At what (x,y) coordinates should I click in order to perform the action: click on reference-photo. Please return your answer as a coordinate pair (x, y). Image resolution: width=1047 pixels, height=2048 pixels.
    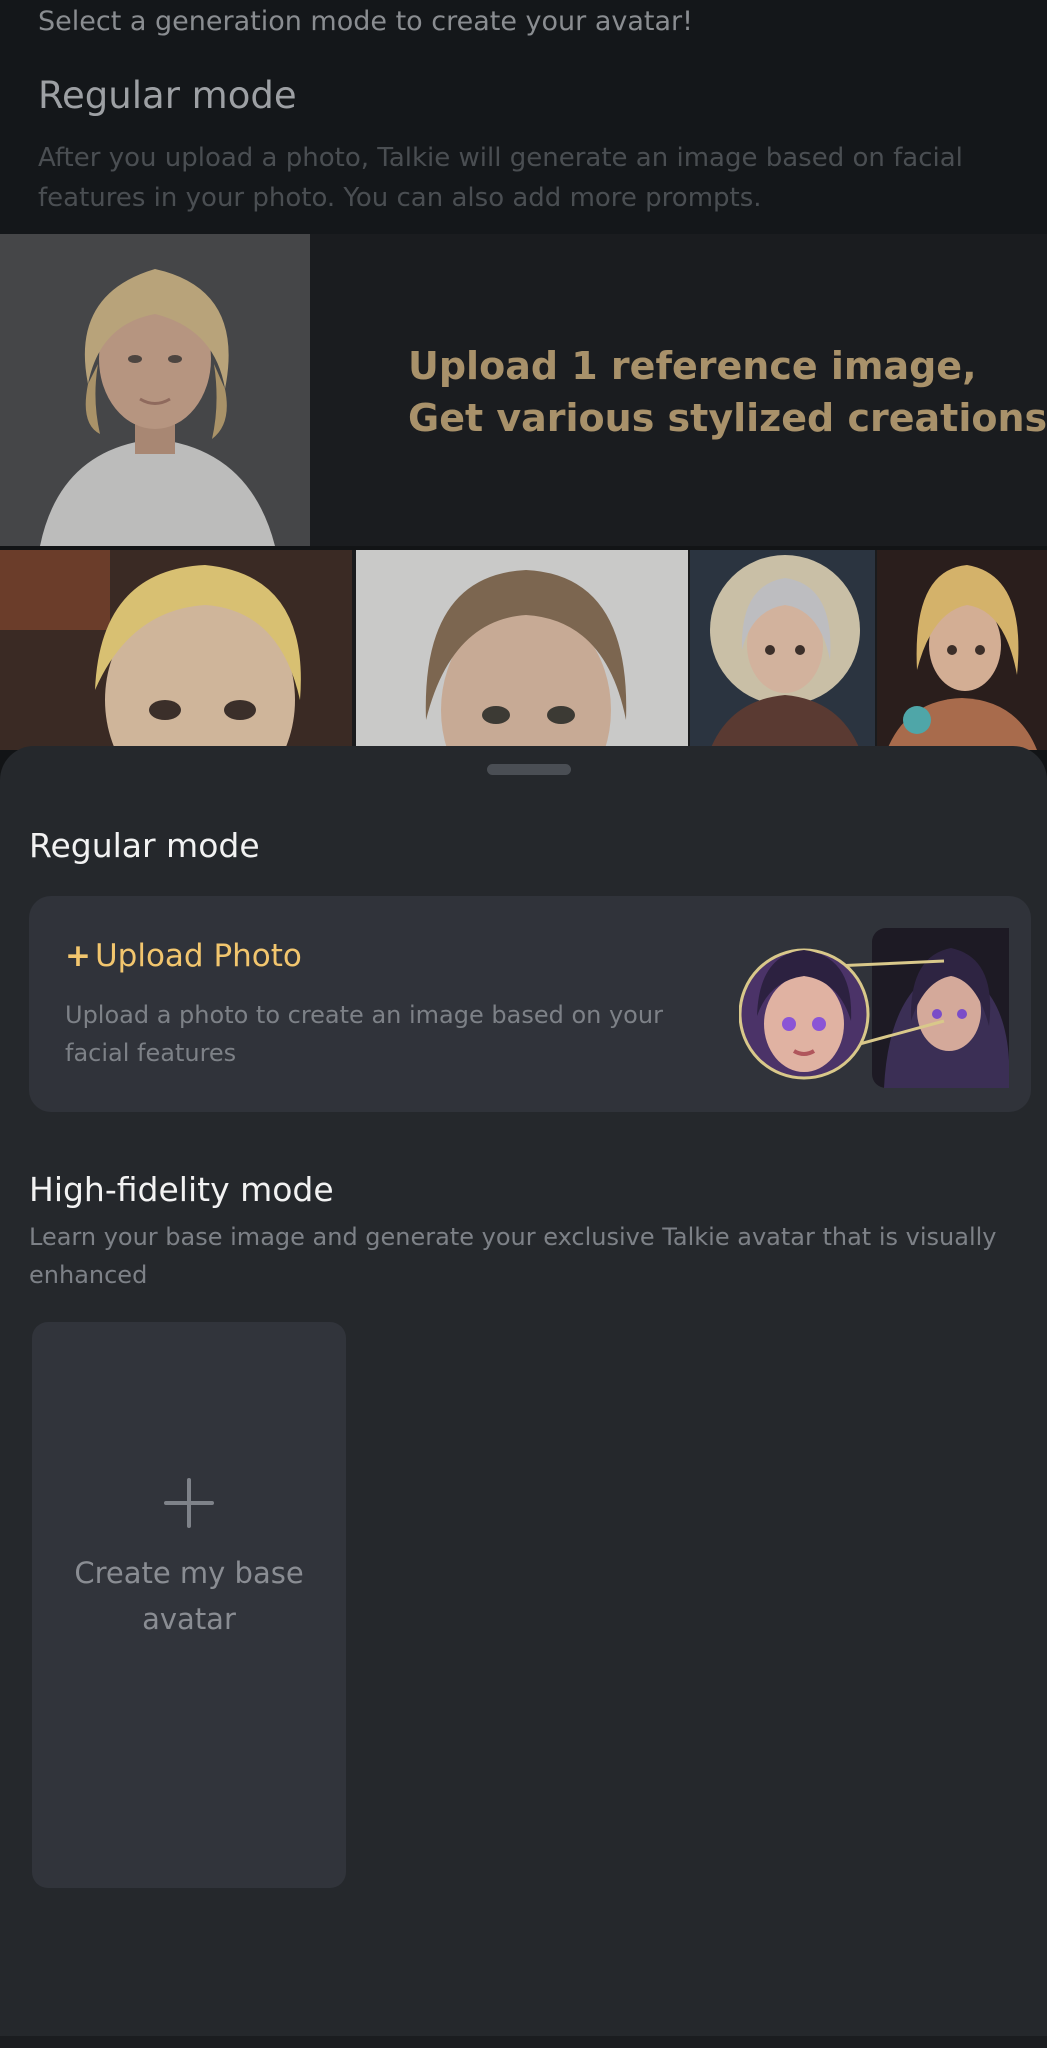
    Looking at the image, I should click on (155, 390).